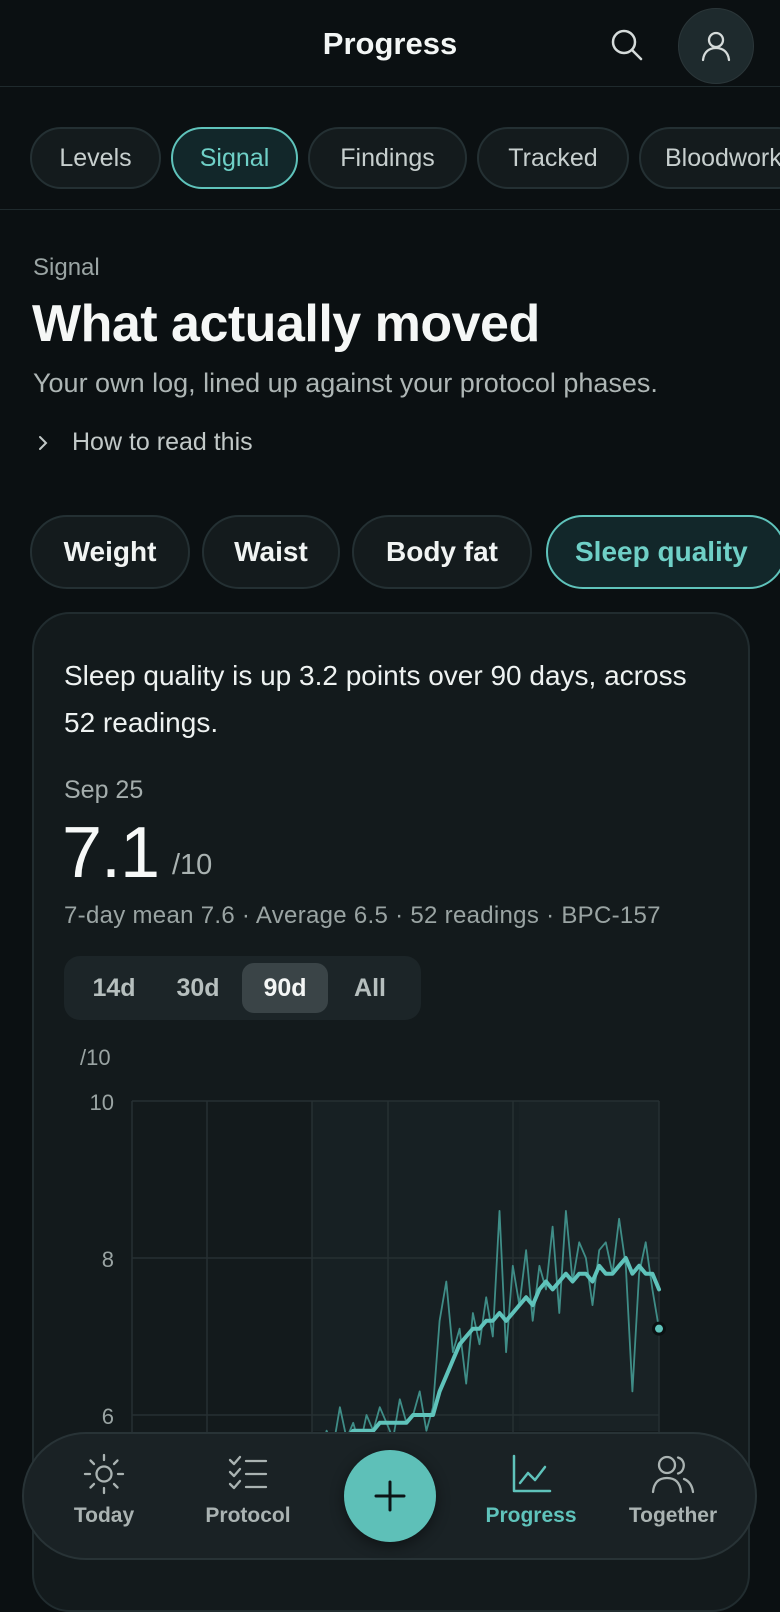  I want to click on metric-weight: Weight, so click(110, 552).